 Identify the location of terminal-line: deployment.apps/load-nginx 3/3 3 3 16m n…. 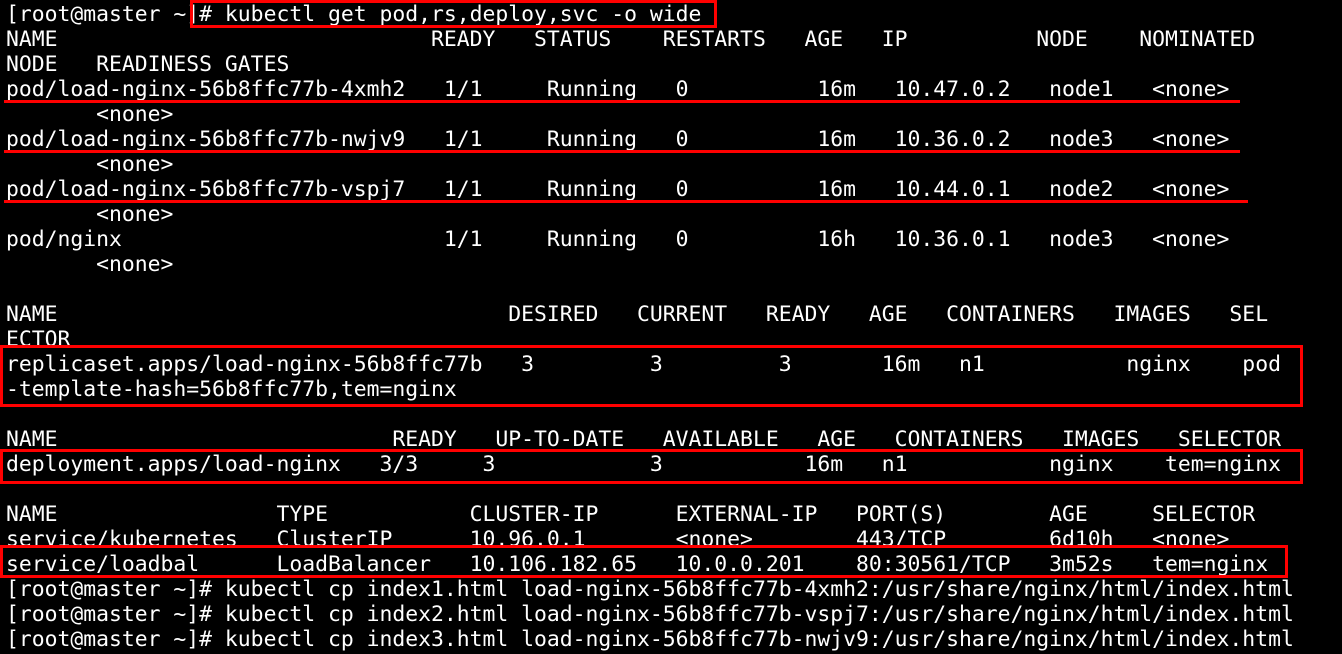
(643, 464).